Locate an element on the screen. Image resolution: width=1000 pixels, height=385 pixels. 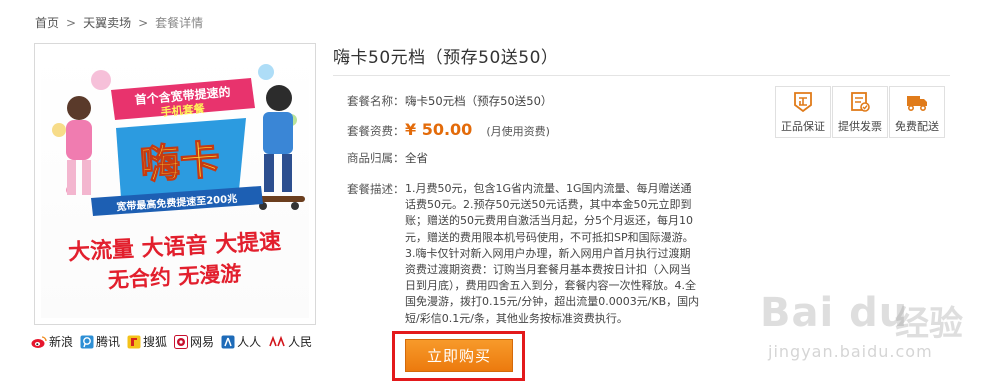
share-bar: 新浪 腾讯 搜狐 网易 人人 人民 is located at coordinates (175, 341).